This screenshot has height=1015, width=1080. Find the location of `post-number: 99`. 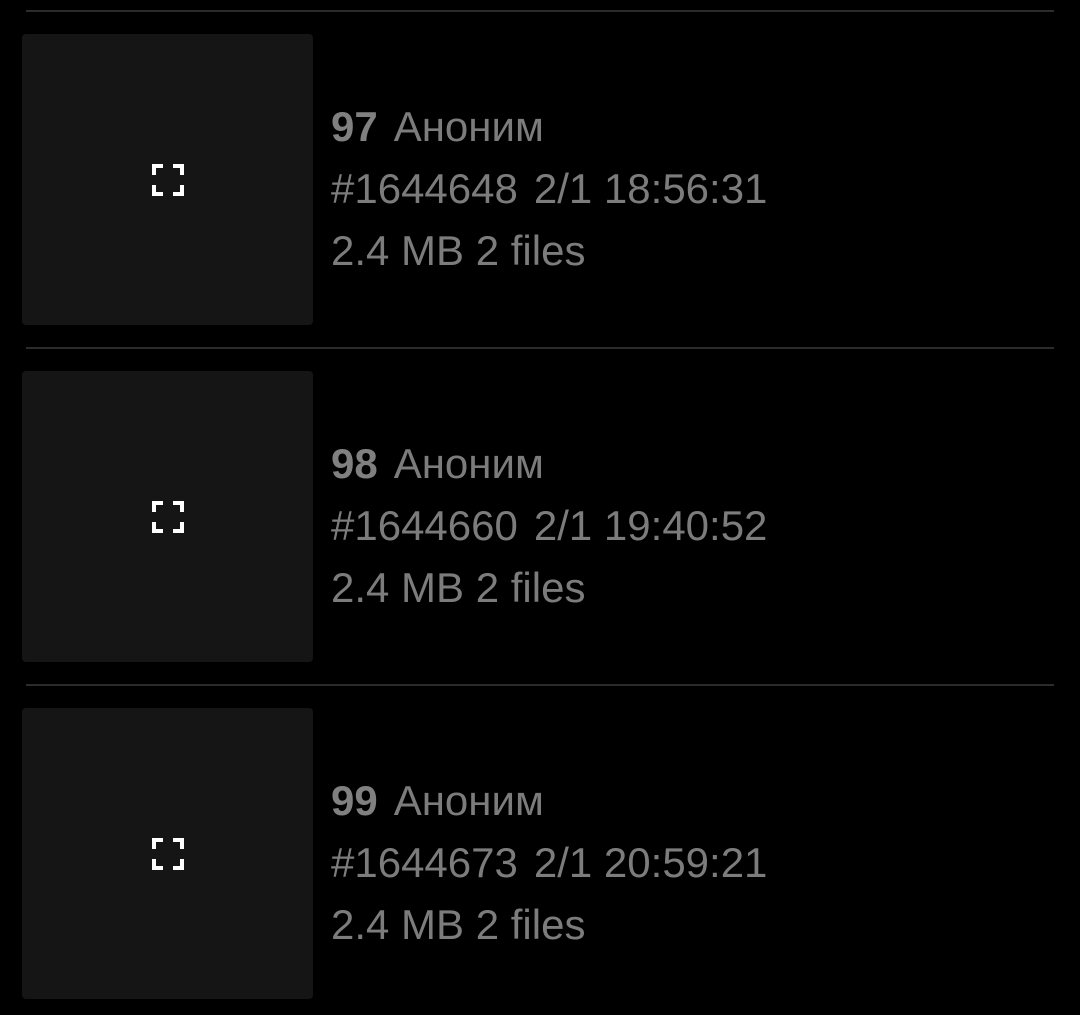

post-number: 99 is located at coordinates (354, 800).